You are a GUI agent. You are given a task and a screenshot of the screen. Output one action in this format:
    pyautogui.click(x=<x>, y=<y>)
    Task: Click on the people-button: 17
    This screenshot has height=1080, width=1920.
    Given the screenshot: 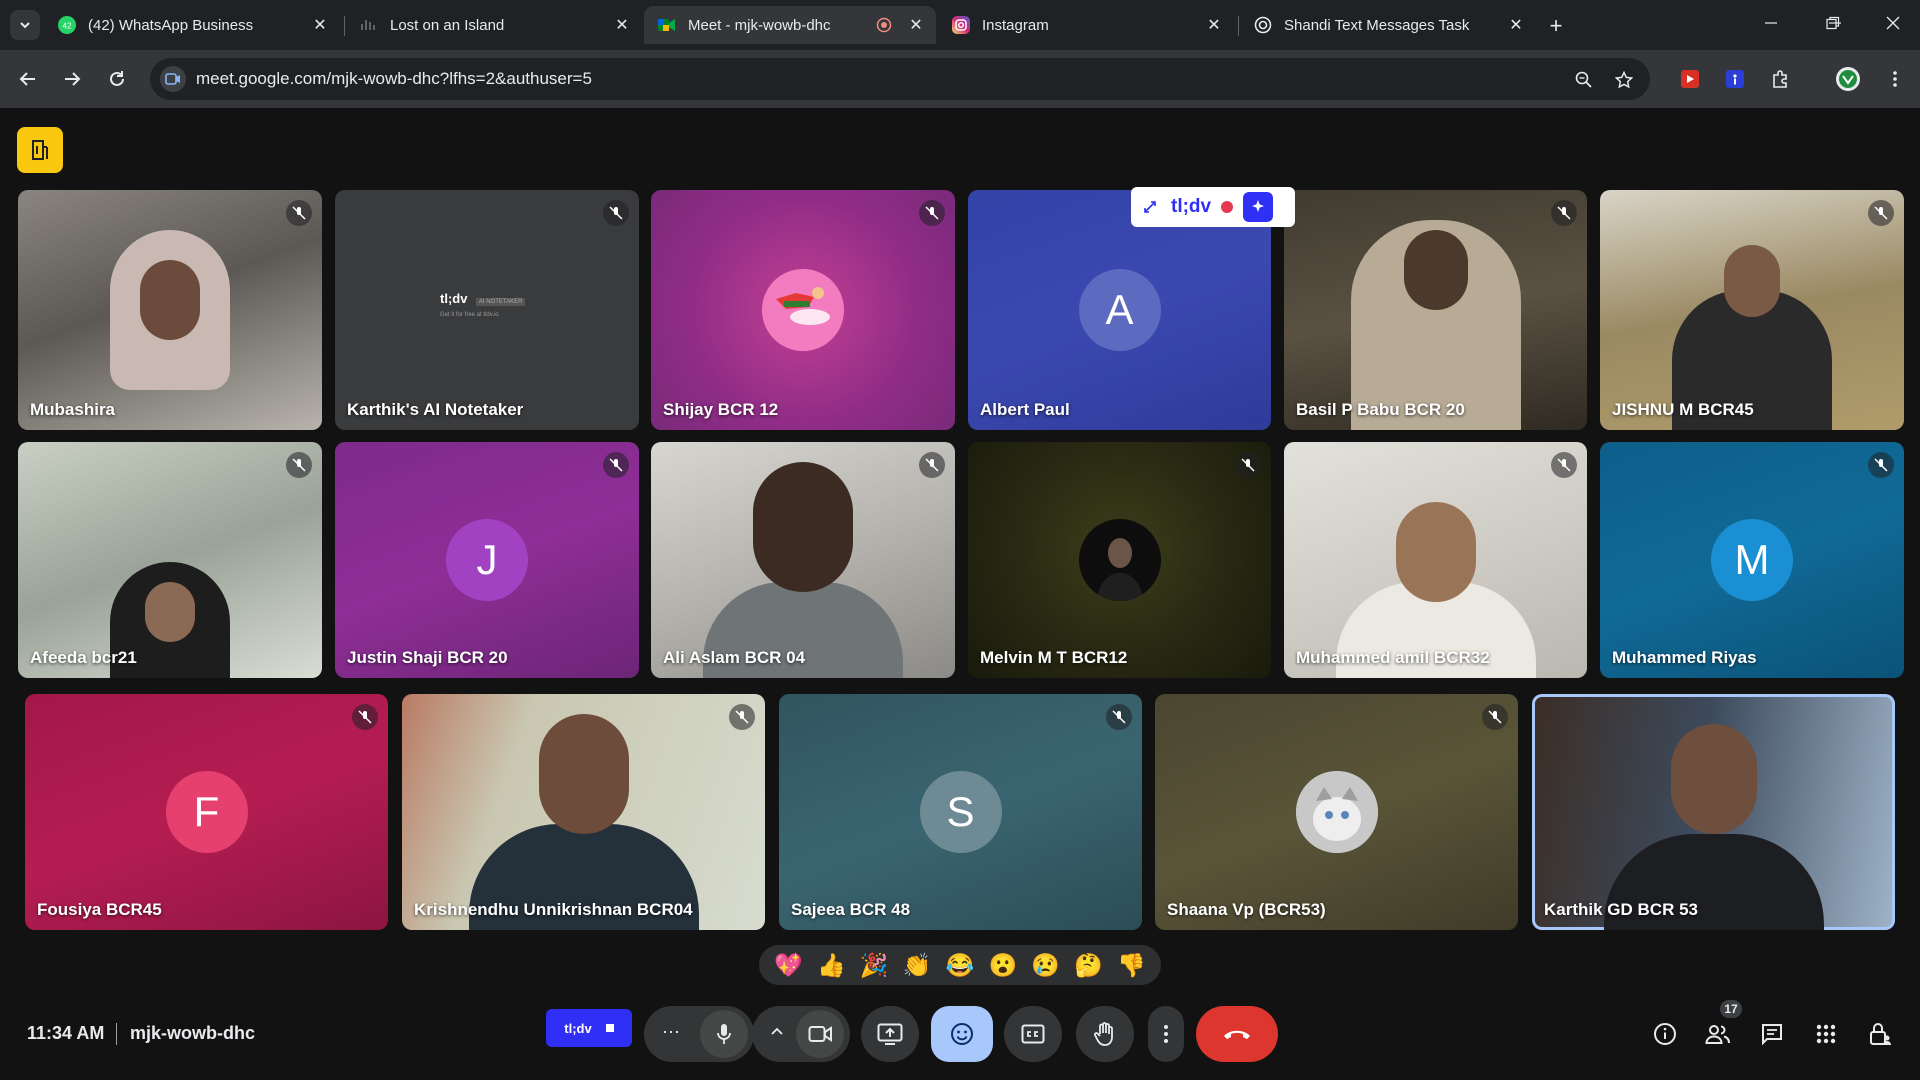 What is the action you would take?
    pyautogui.click(x=1722, y=1025)
    